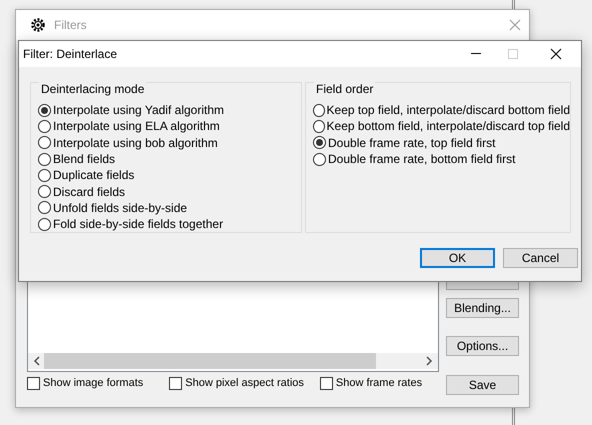 The height and width of the screenshot is (425, 592). Describe the element at coordinates (429, 361) in the screenshot. I see `scroll-right-icon` at that location.